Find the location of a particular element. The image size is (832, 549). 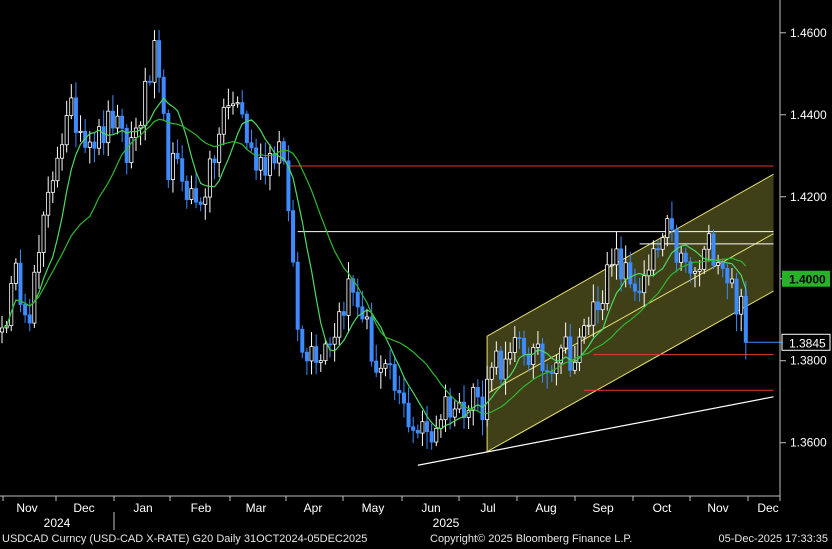

x-month-label: Mar is located at coordinates (256, 508).